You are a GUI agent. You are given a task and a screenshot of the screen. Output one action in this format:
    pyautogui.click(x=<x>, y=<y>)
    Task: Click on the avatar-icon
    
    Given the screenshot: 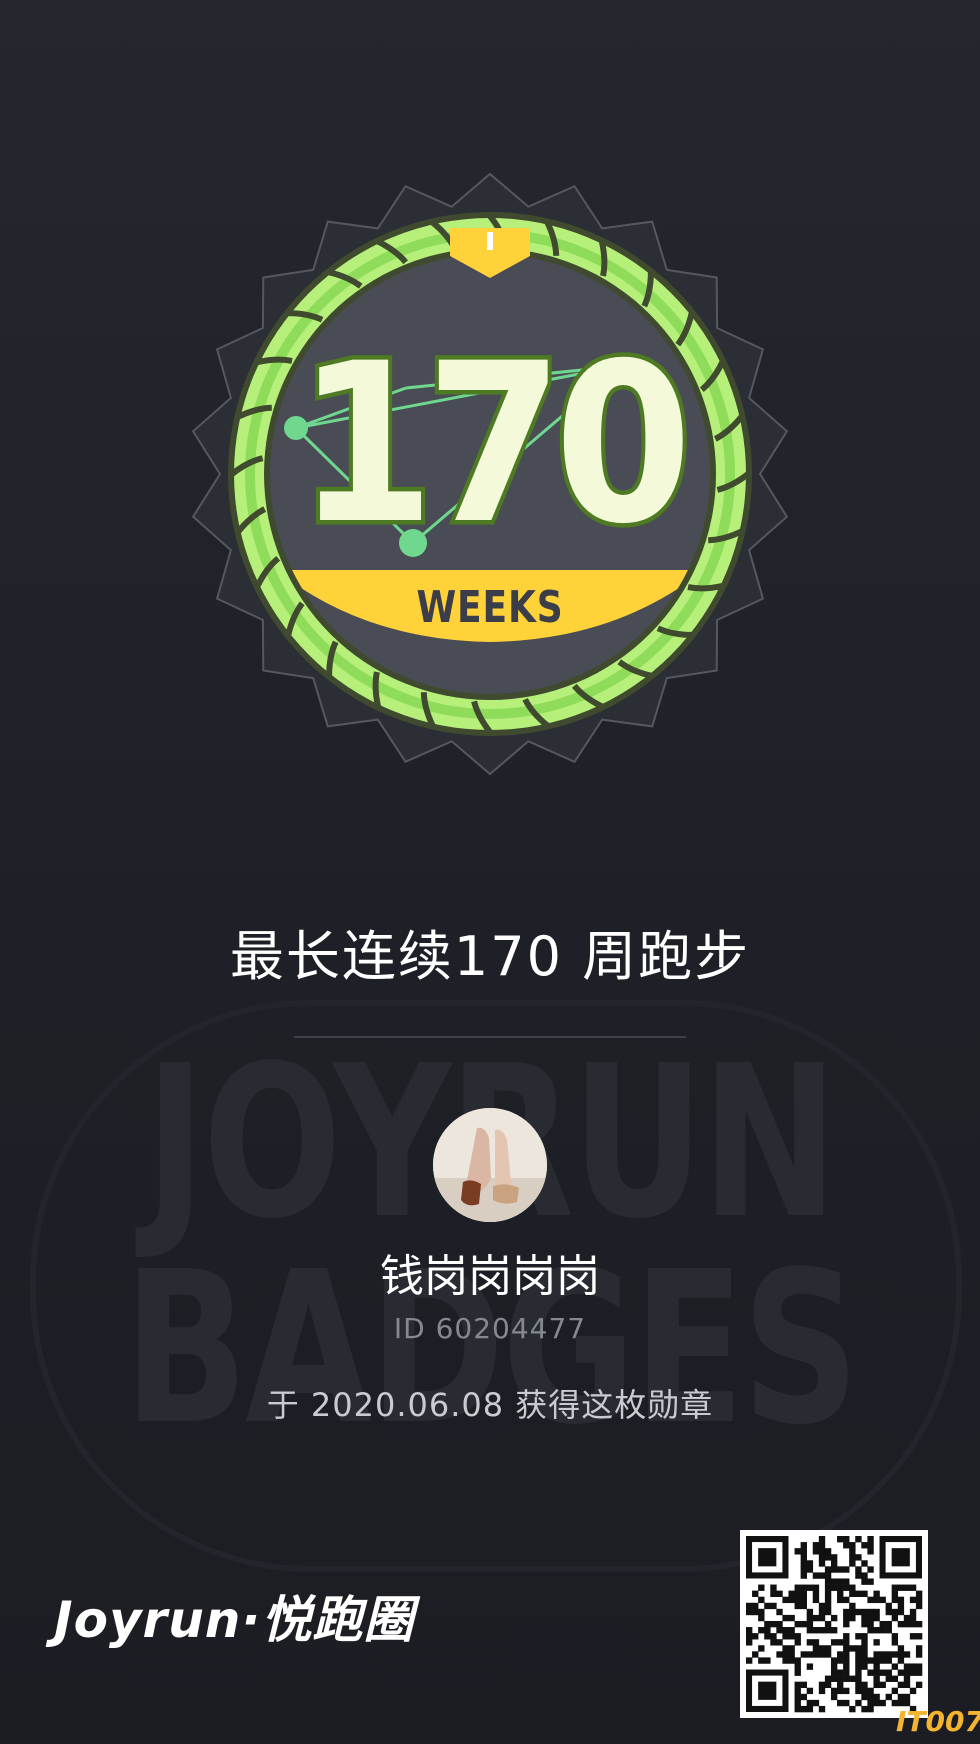 What is the action you would take?
    pyautogui.click(x=490, y=1165)
    